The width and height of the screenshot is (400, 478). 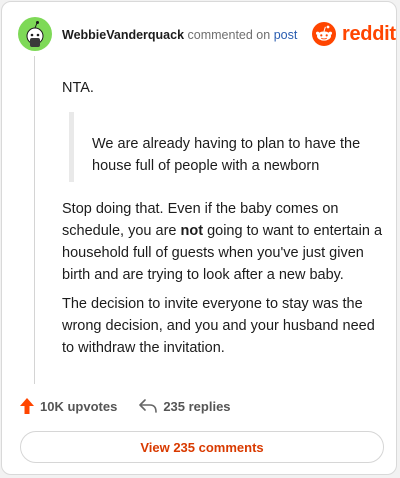 I want to click on view-comments-button: View 235 comments, so click(x=202, y=447).